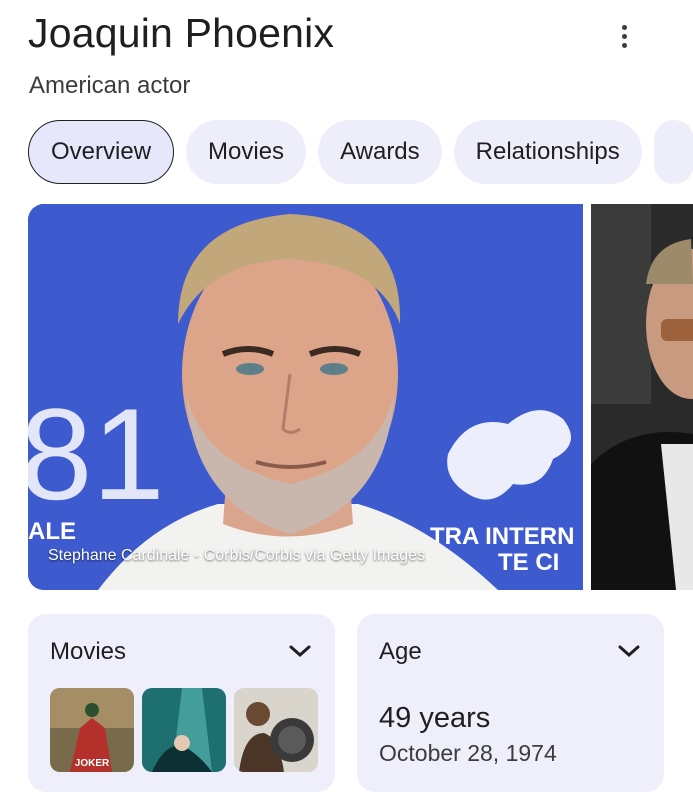 Image resolution: width=693 pixels, height=800 pixels. Describe the element at coordinates (96, 454) in the screenshot. I see `backdrop-number: 81` at that location.